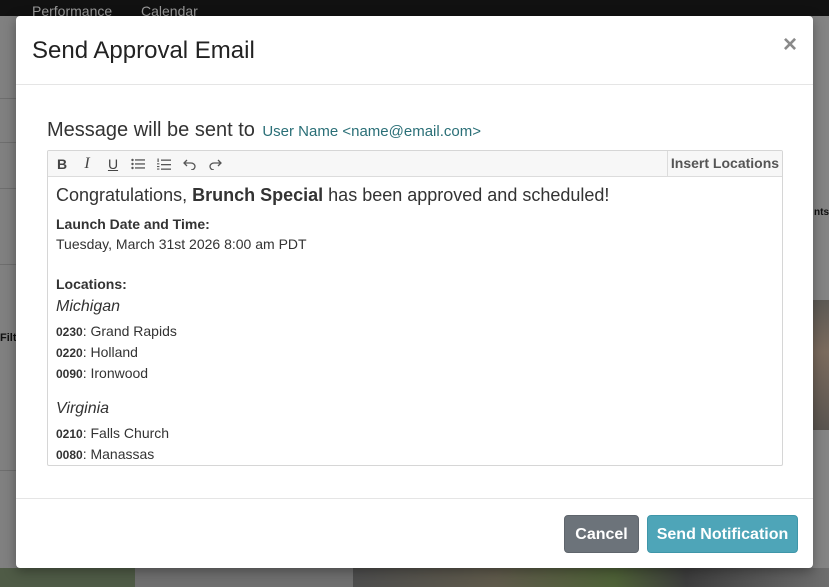 The image size is (829, 587). I want to click on location-row: 0210: Falls Church, so click(113, 433).